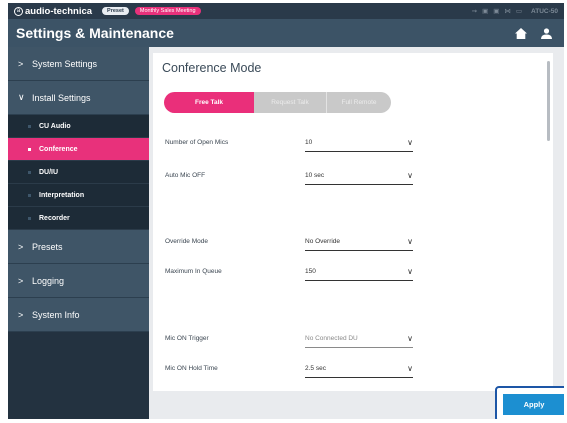  I want to click on sidebar-item-system-info: > System Info, so click(78, 315).